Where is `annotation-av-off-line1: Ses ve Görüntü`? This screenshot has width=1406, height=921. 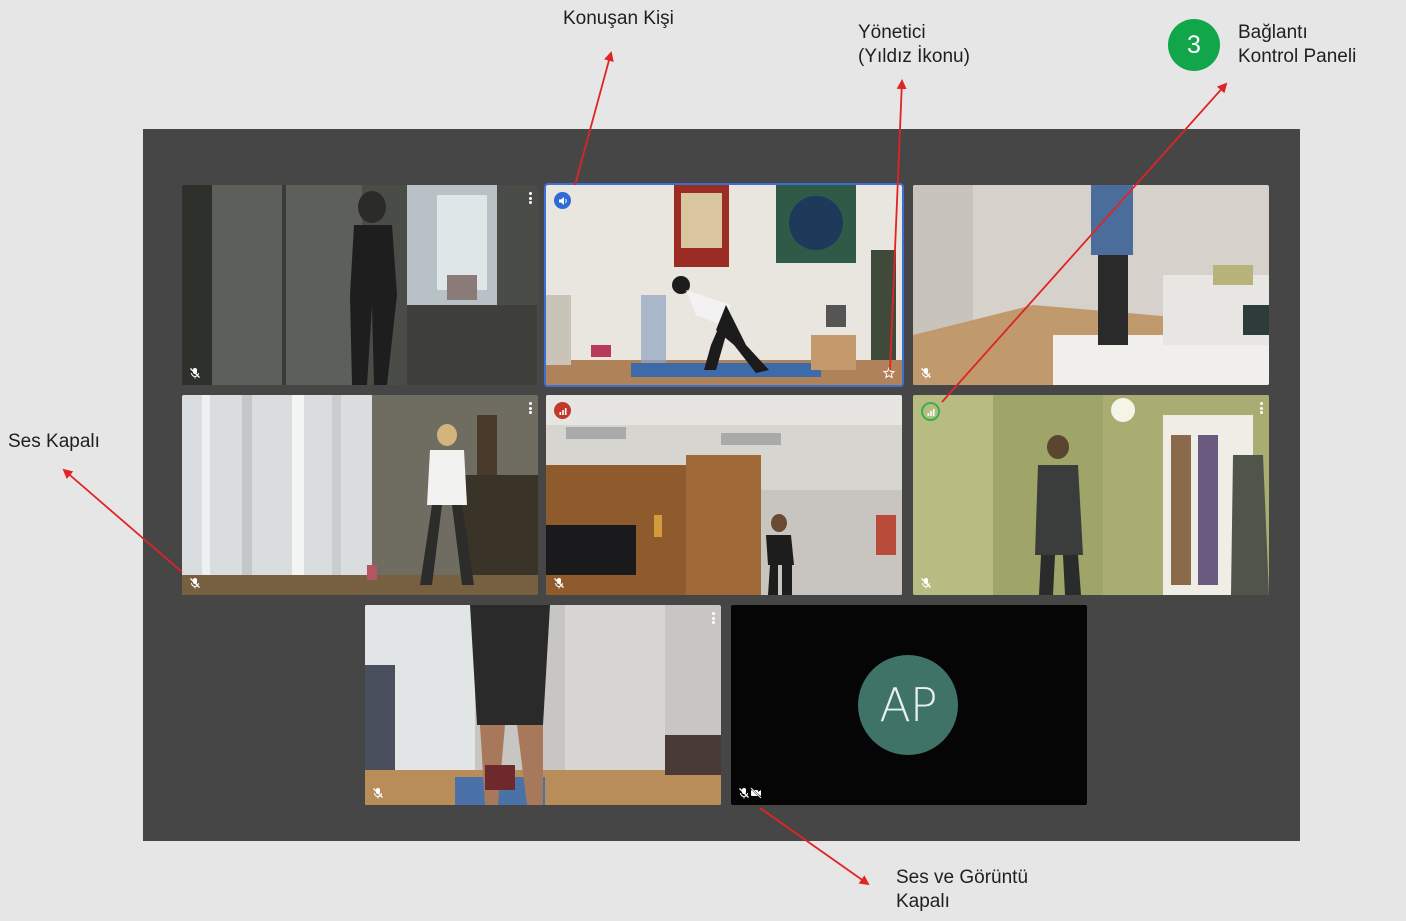
annotation-av-off-line1: Ses ve Görüntü is located at coordinates (962, 877).